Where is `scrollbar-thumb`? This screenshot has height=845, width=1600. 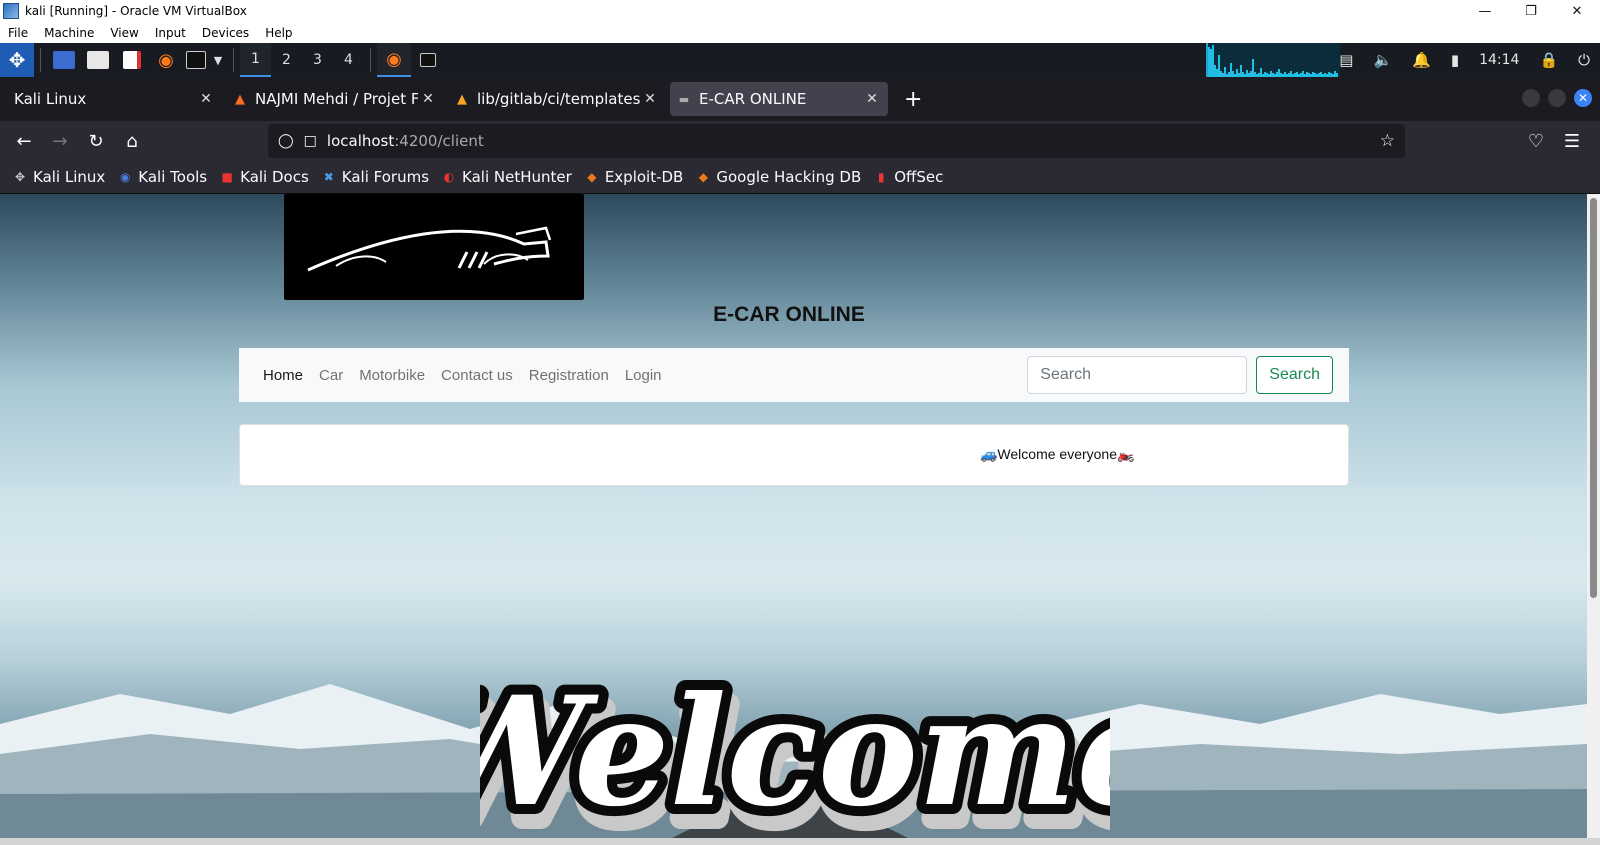
scrollbar-thumb is located at coordinates (1593, 398).